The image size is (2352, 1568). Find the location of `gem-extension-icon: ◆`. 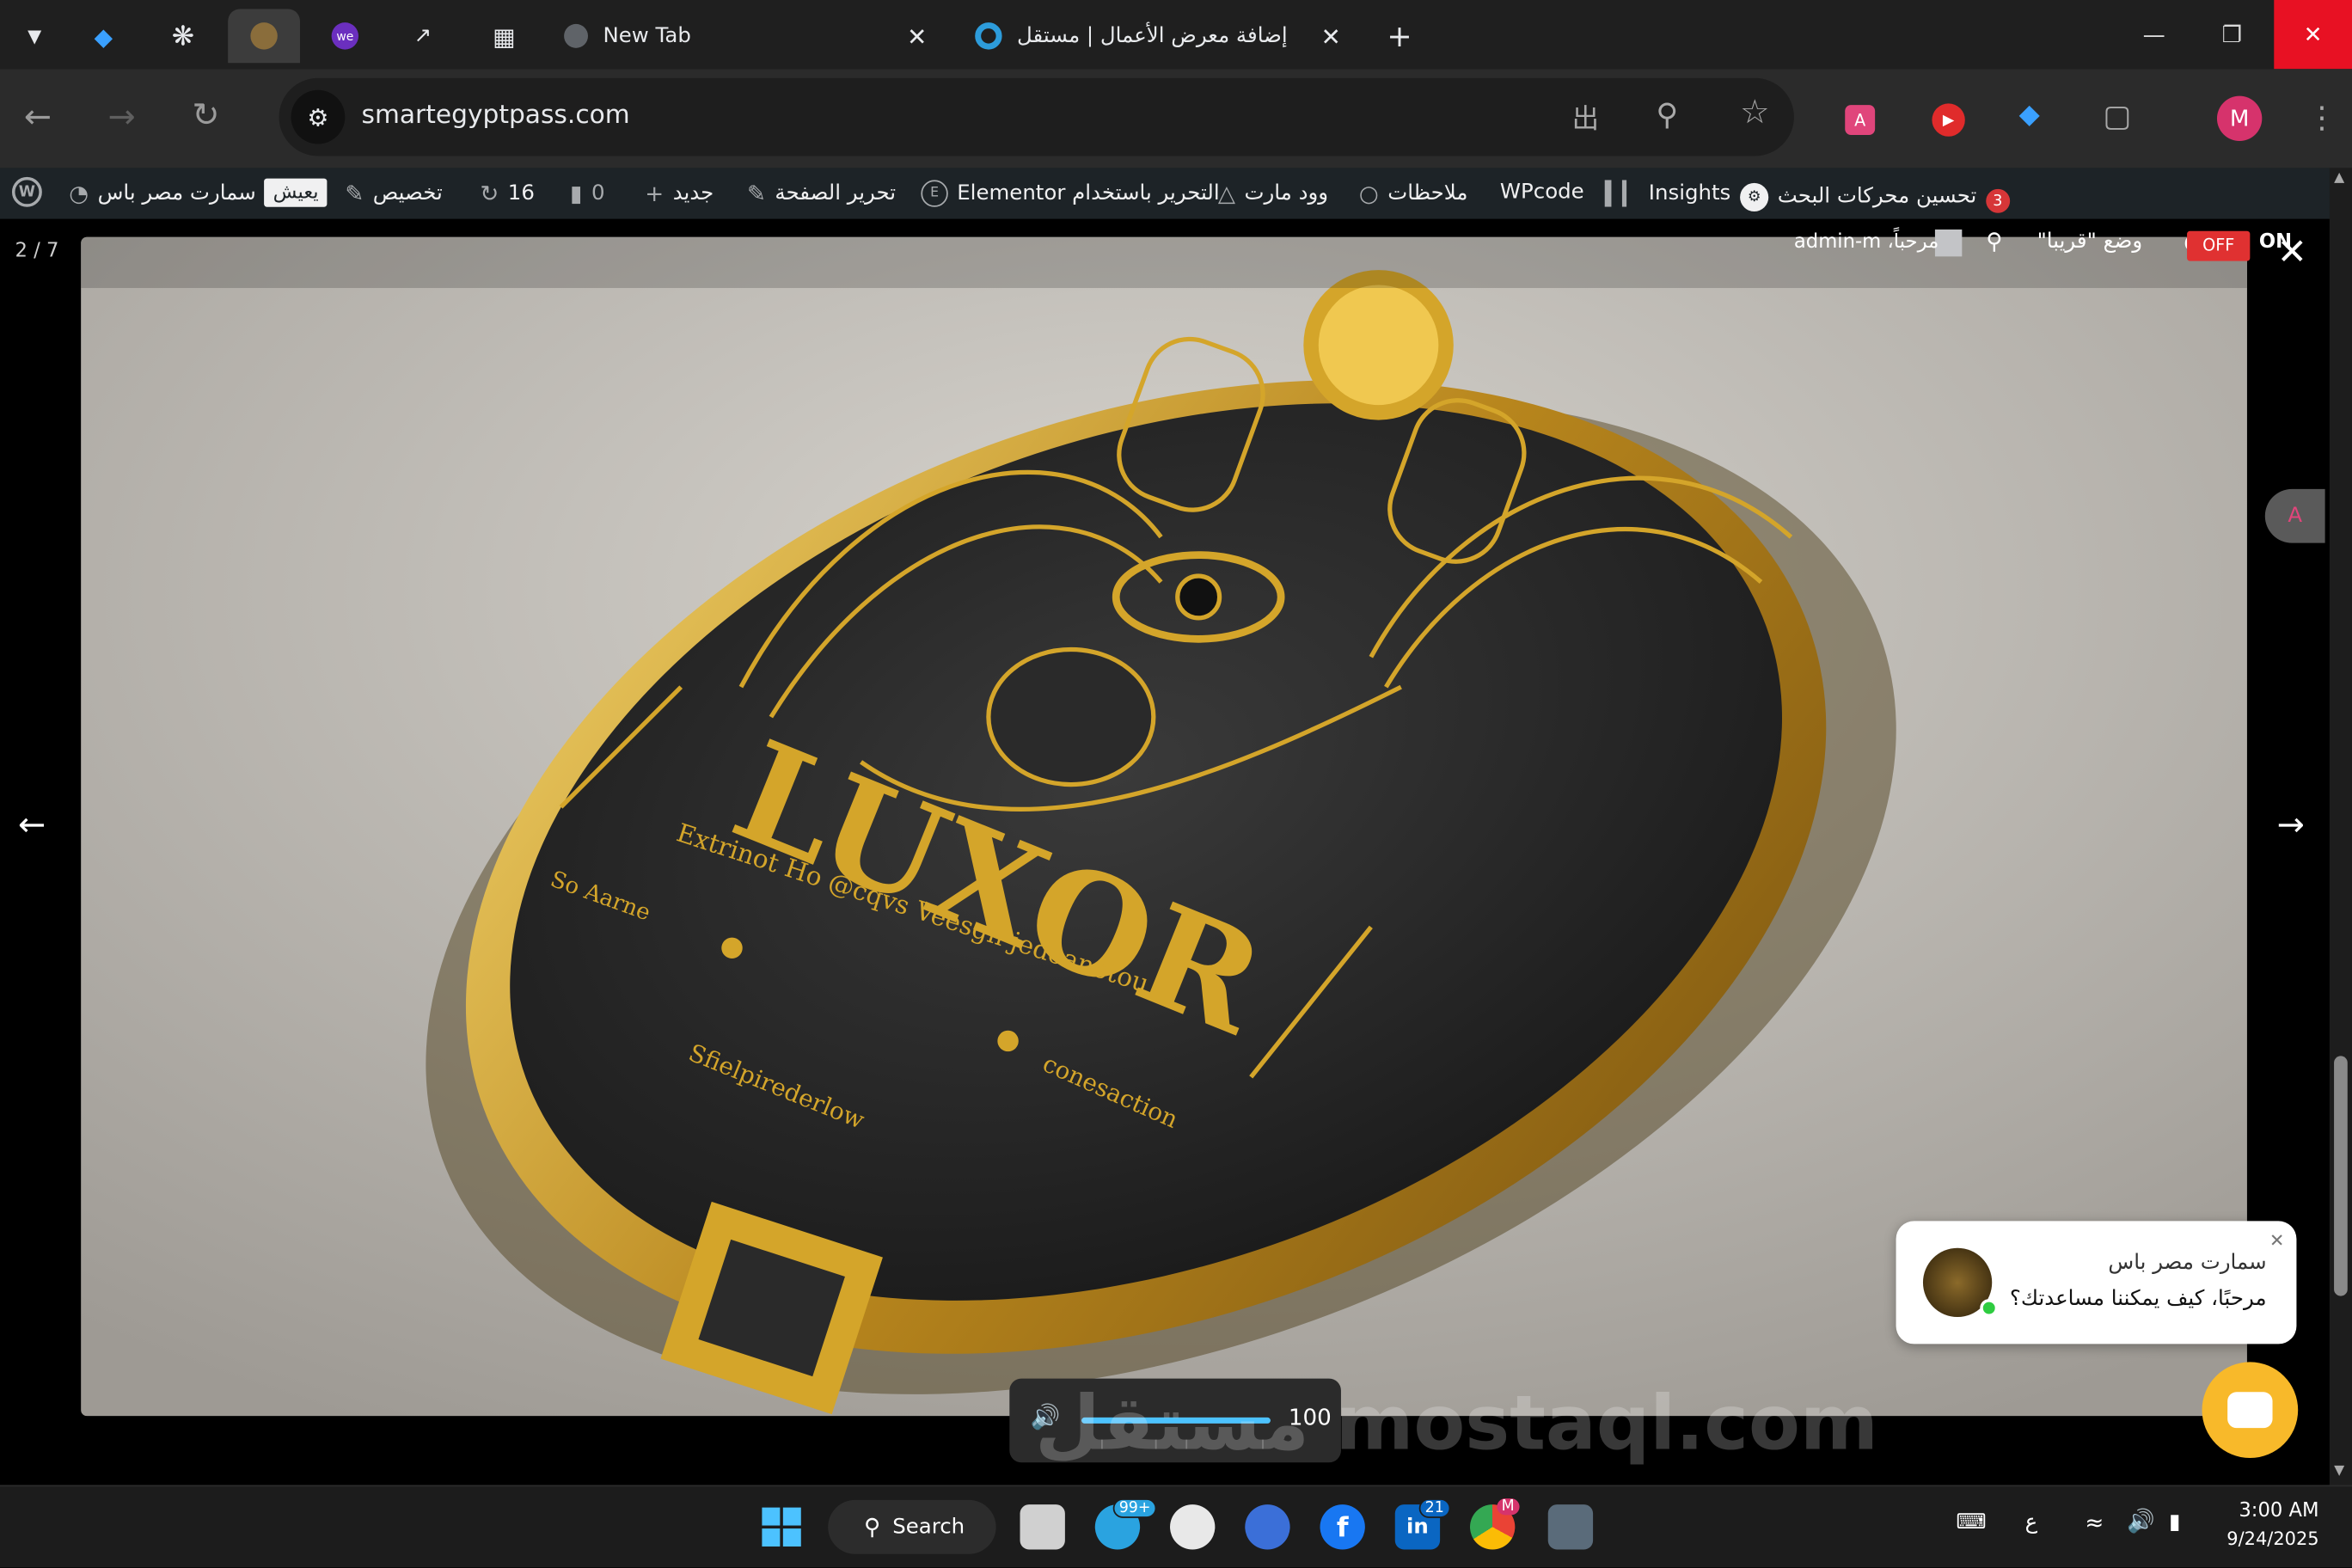

gem-extension-icon: ◆ is located at coordinates (2029, 115).